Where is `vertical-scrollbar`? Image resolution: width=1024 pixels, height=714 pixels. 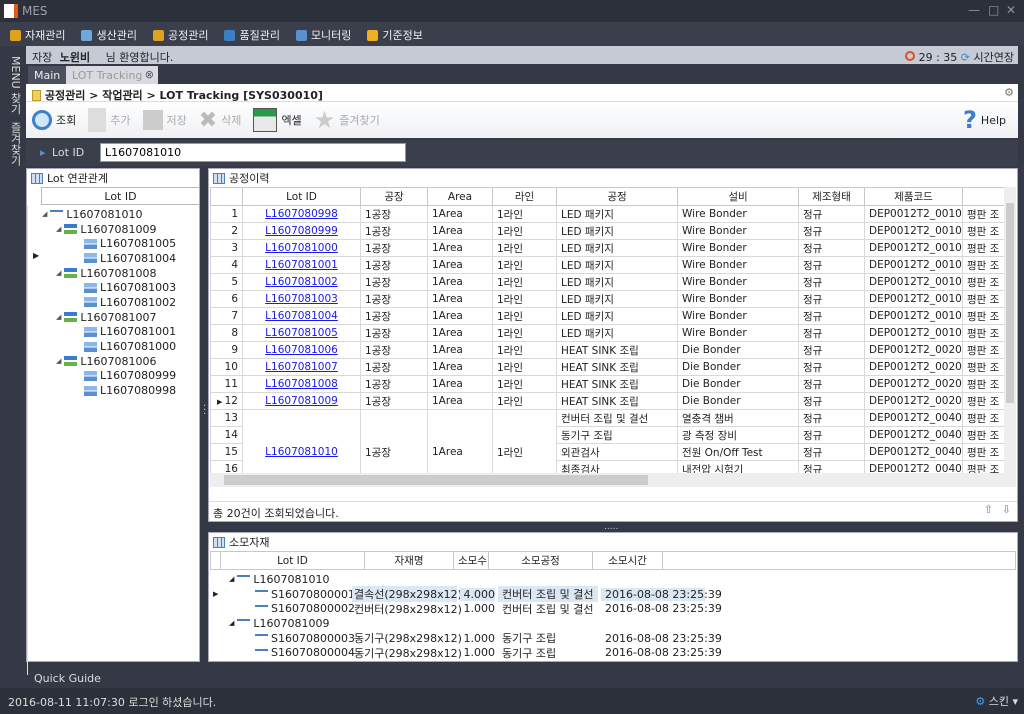
vertical-scrollbar is located at coordinates (1010, 337).